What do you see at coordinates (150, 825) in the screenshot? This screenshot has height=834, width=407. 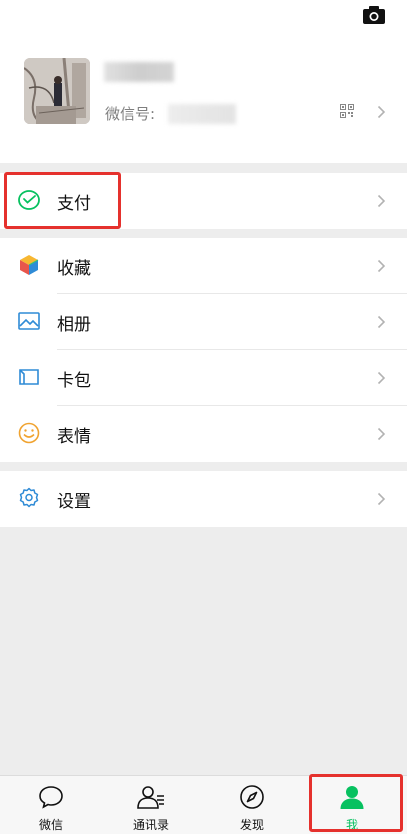 I see `tab-label: 通讯录` at bounding box center [150, 825].